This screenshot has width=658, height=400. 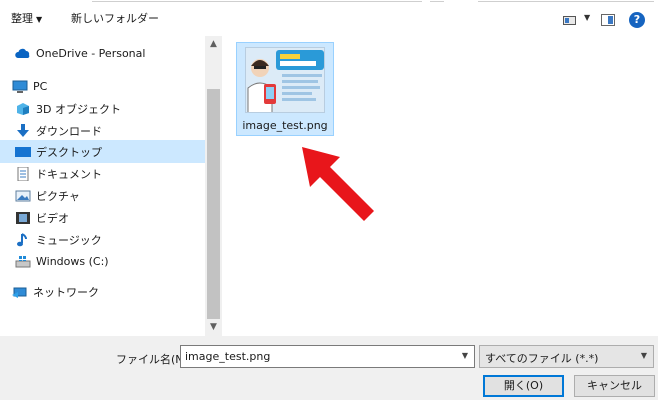 I want to click on file-type-select: すべてのファイル (*.*) ▼, so click(x=566, y=356).